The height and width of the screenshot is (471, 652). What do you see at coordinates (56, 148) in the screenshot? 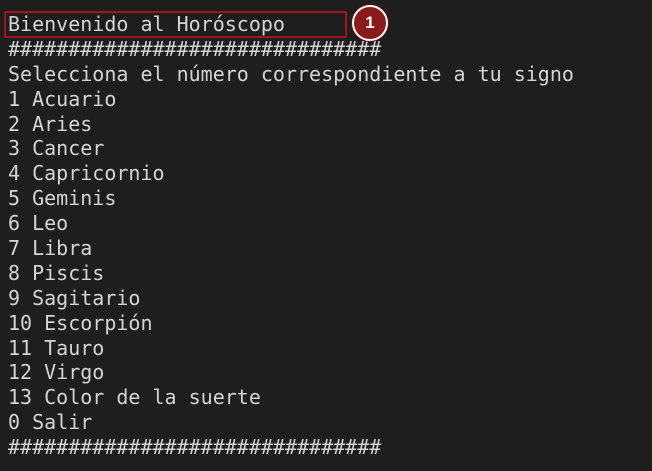
I see `menu-option-cancer: 3 Cancer` at bounding box center [56, 148].